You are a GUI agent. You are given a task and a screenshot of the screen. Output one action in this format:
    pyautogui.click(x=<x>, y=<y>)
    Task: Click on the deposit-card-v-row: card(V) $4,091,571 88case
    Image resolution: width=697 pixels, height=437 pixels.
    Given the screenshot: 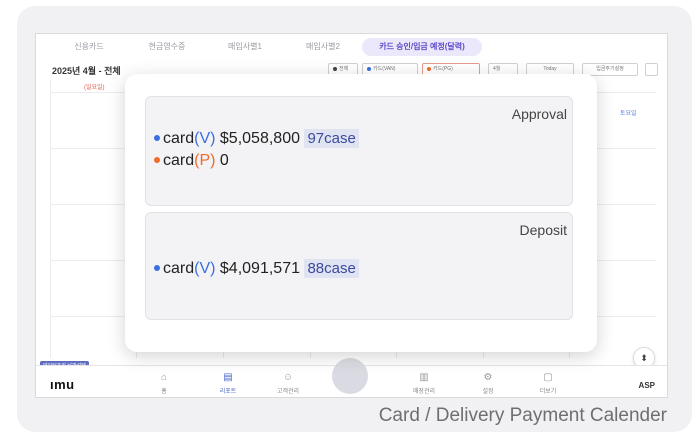 What is the action you would take?
    pyautogui.click(x=256, y=268)
    